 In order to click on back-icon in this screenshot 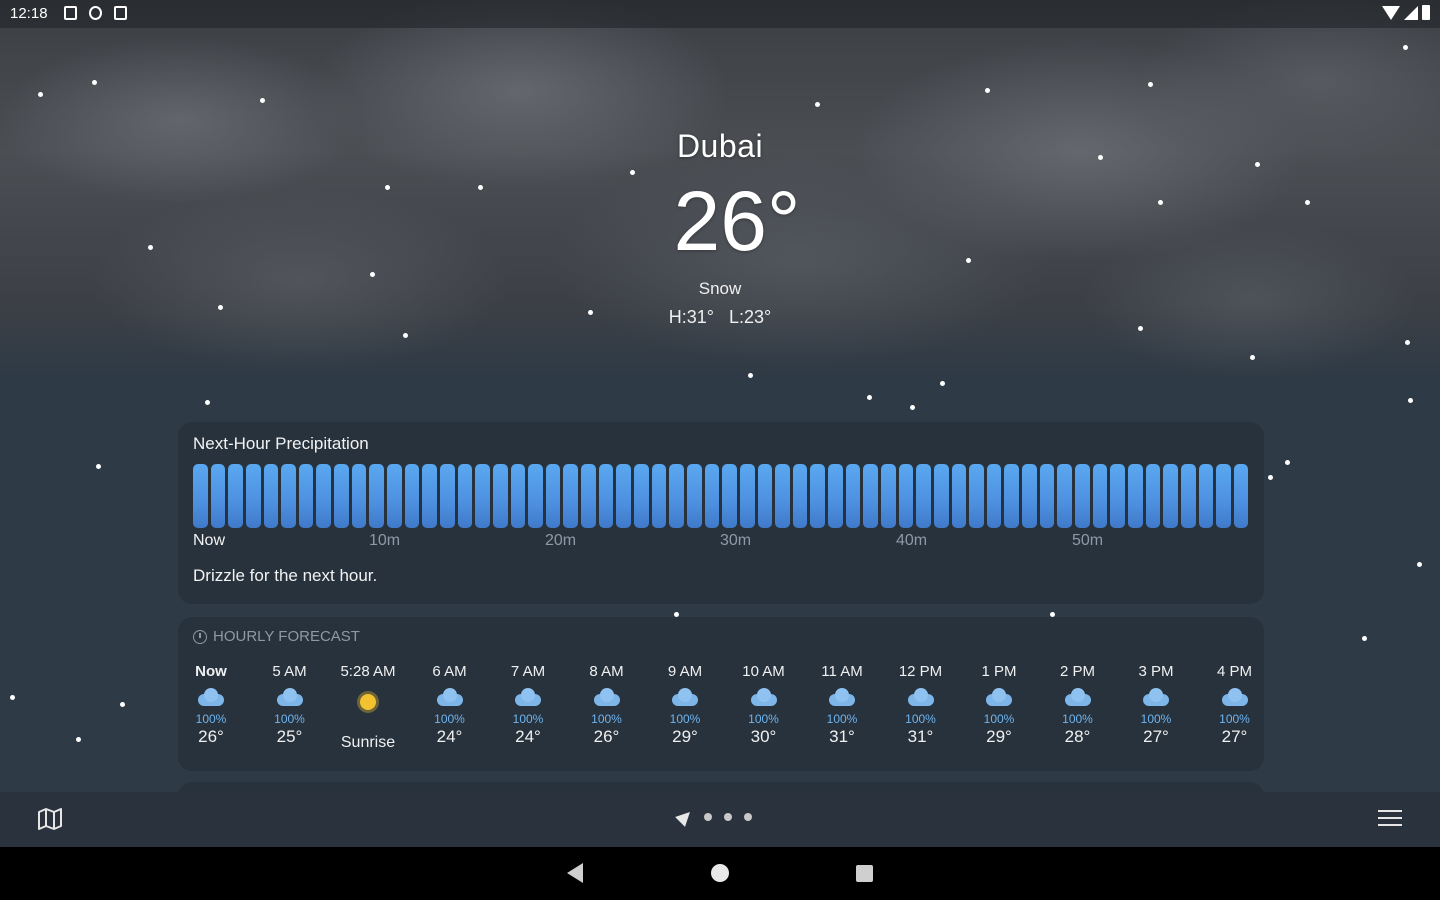, I will do `click(575, 873)`.